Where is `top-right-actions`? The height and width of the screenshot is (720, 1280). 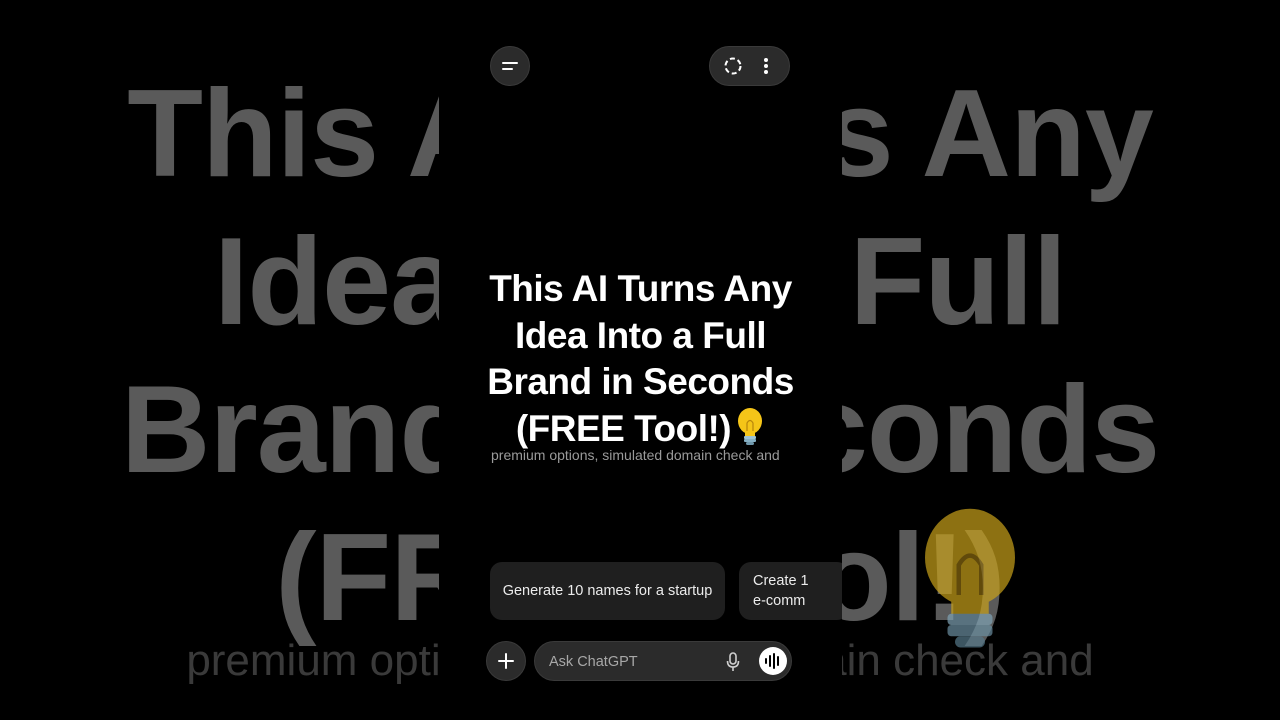 top-right-actions is located at coordinates (749, 66).